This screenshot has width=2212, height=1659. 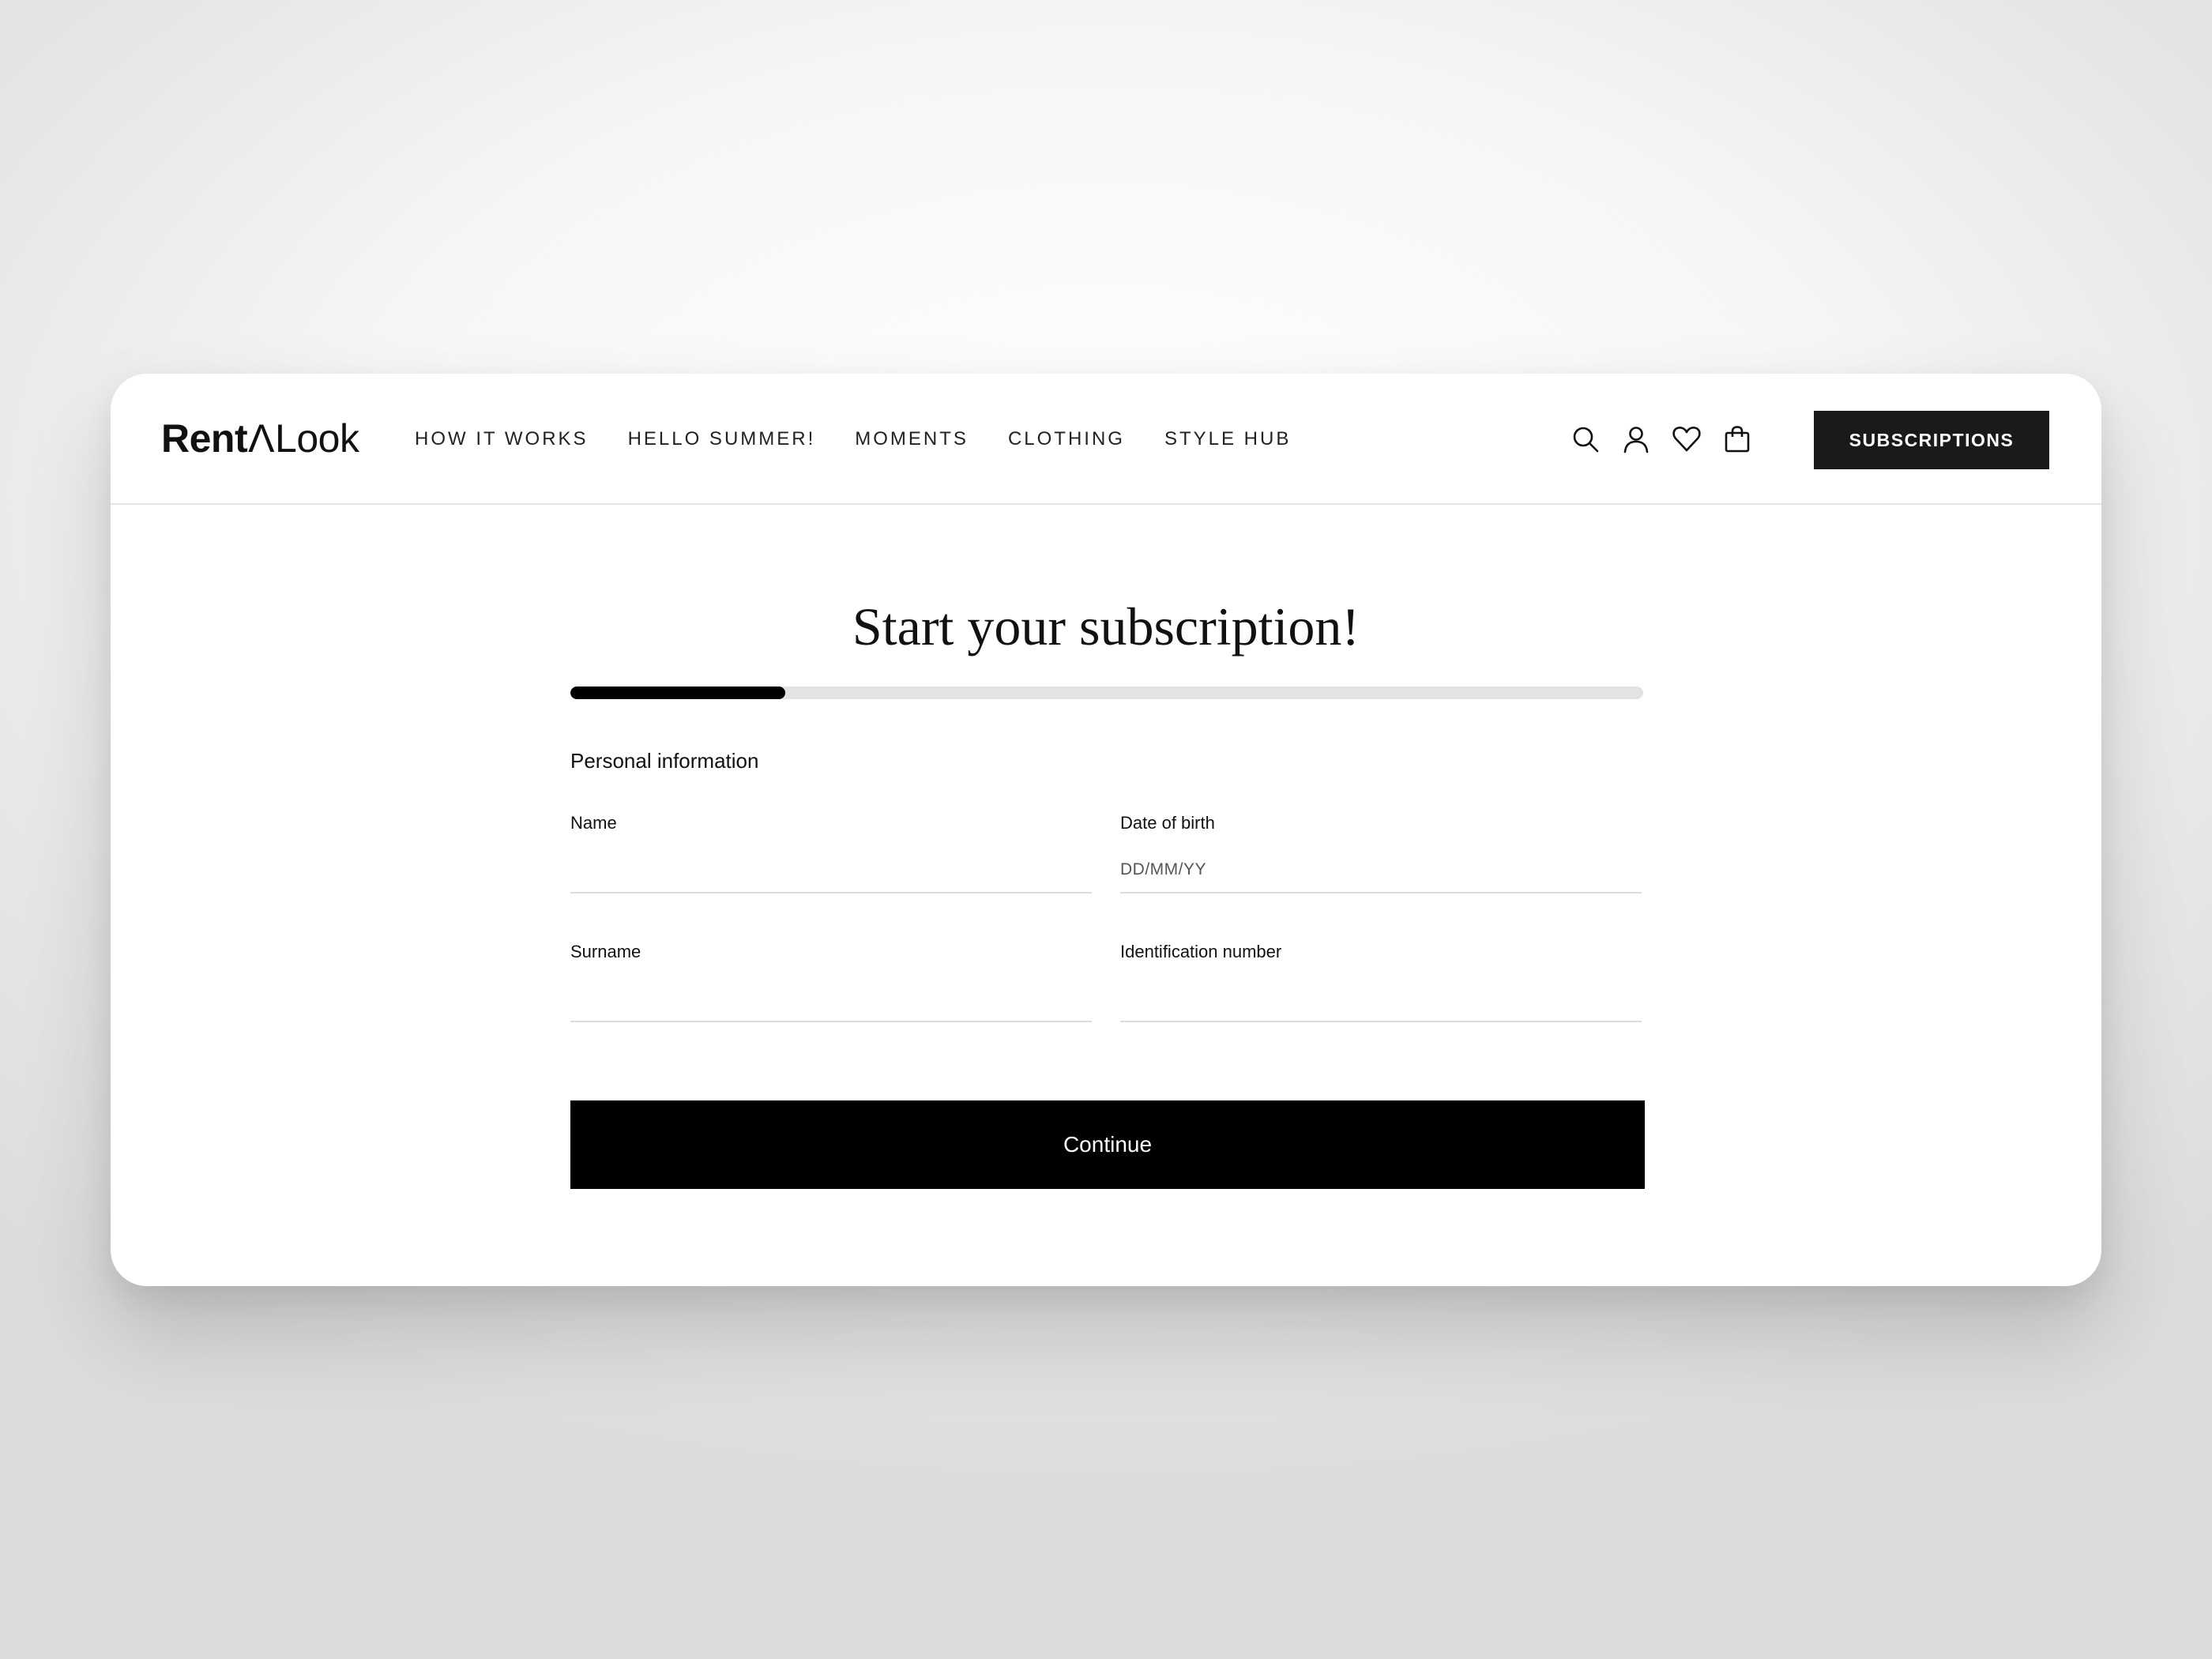 I want to click on nav-hello-summer: HELLO SUMMER!, so click(x=722, y=439).